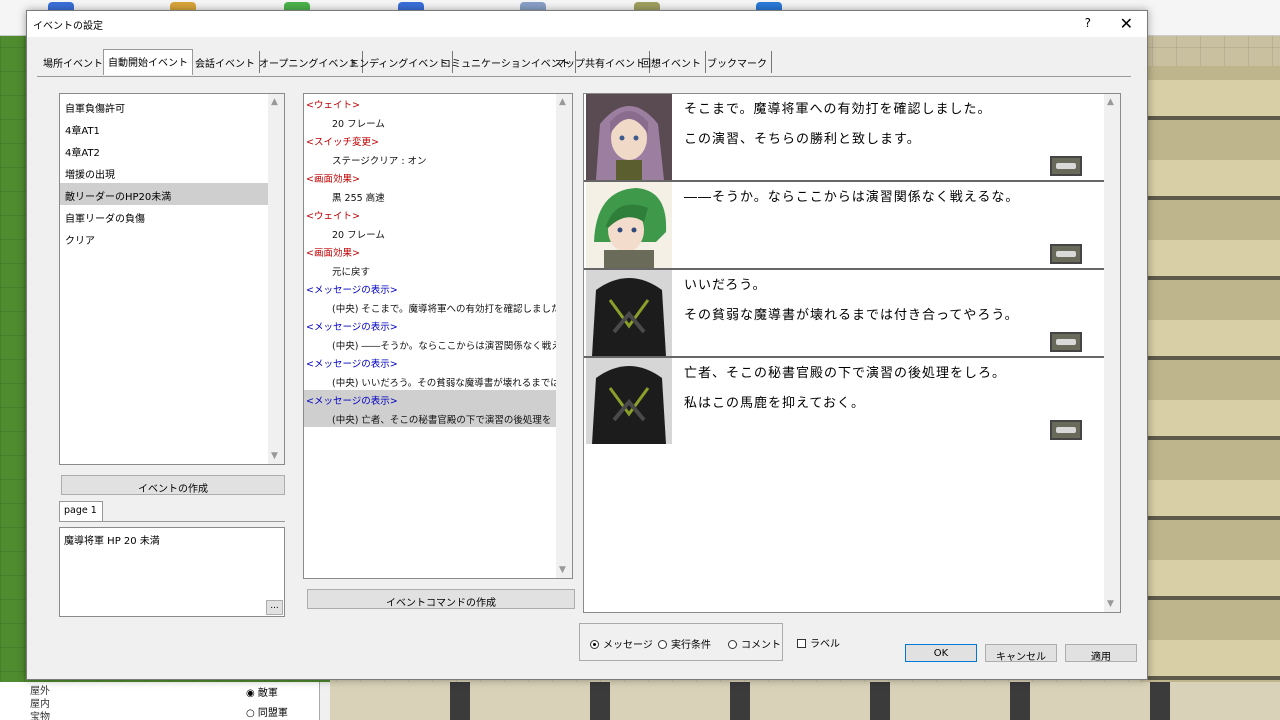 This screenshot has width=1280, height=720. What do you see at coordinates (1112, 353) in the screenshot?
I see `preview-scrollbar: ▲ ▼` at bounding box center [1112, 353].